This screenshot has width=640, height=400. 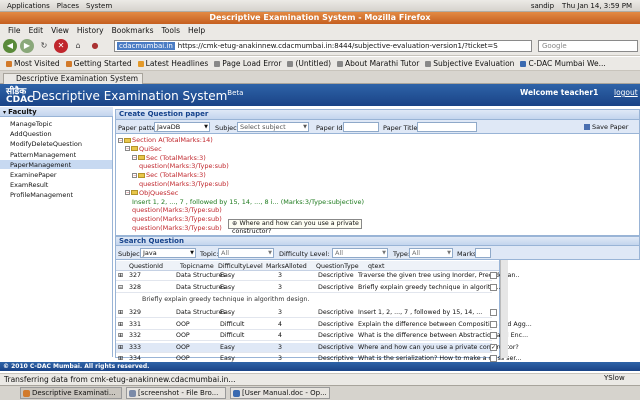 I want to click on paper-pattern-select: JavaDB ▼, so click(x=182, y=127).